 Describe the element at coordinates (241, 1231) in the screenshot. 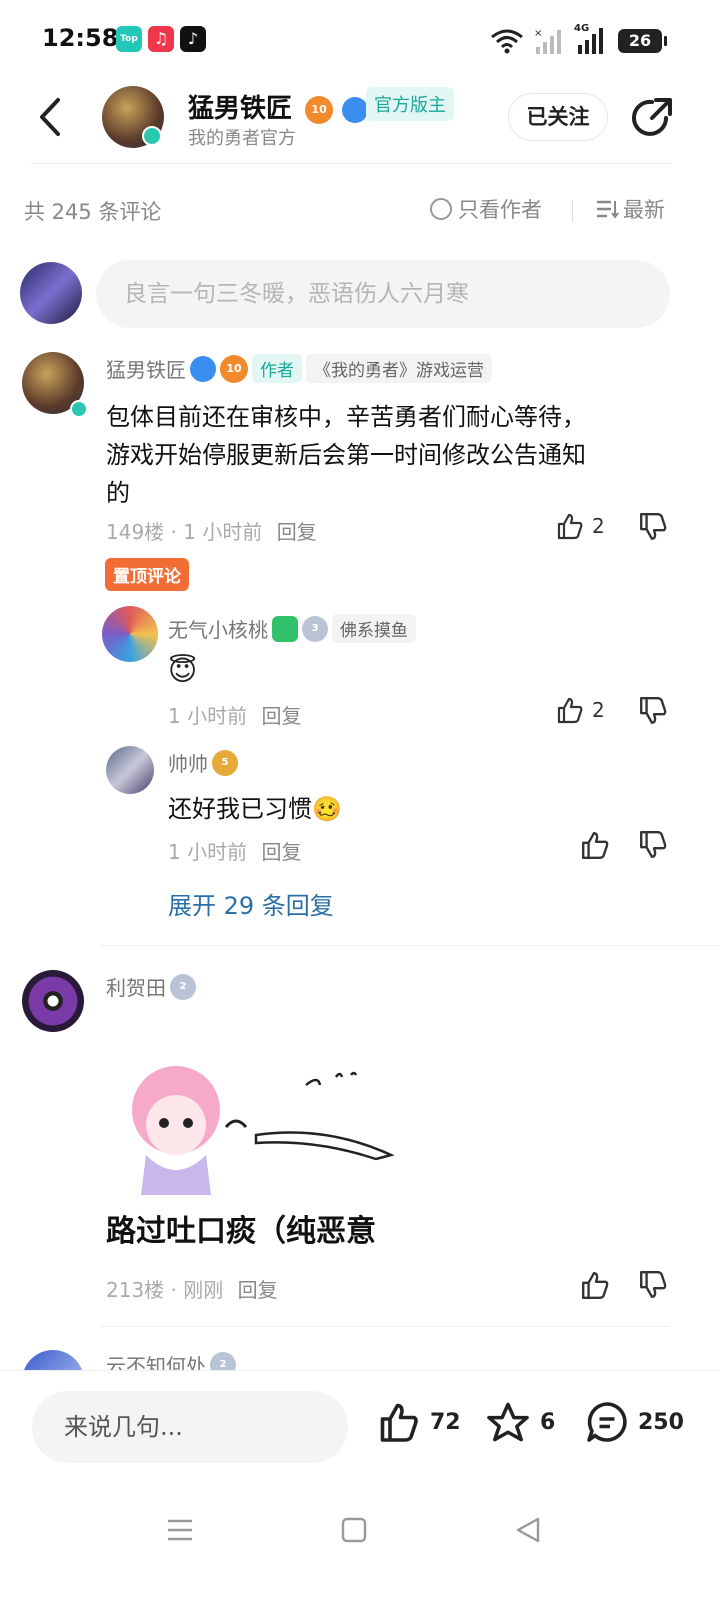

I see `comment-text: 路过吐口痰（纯恶意` at that location.